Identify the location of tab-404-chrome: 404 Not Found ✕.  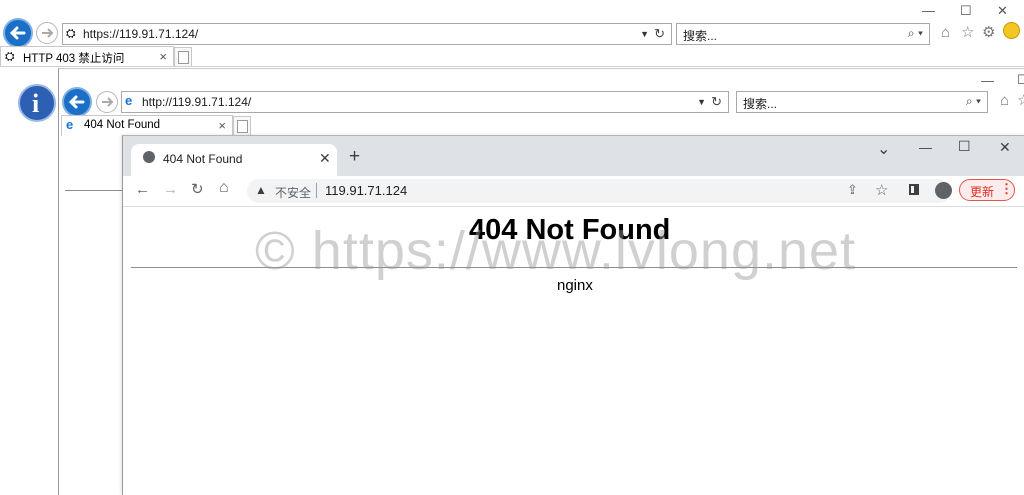
(234, 160).